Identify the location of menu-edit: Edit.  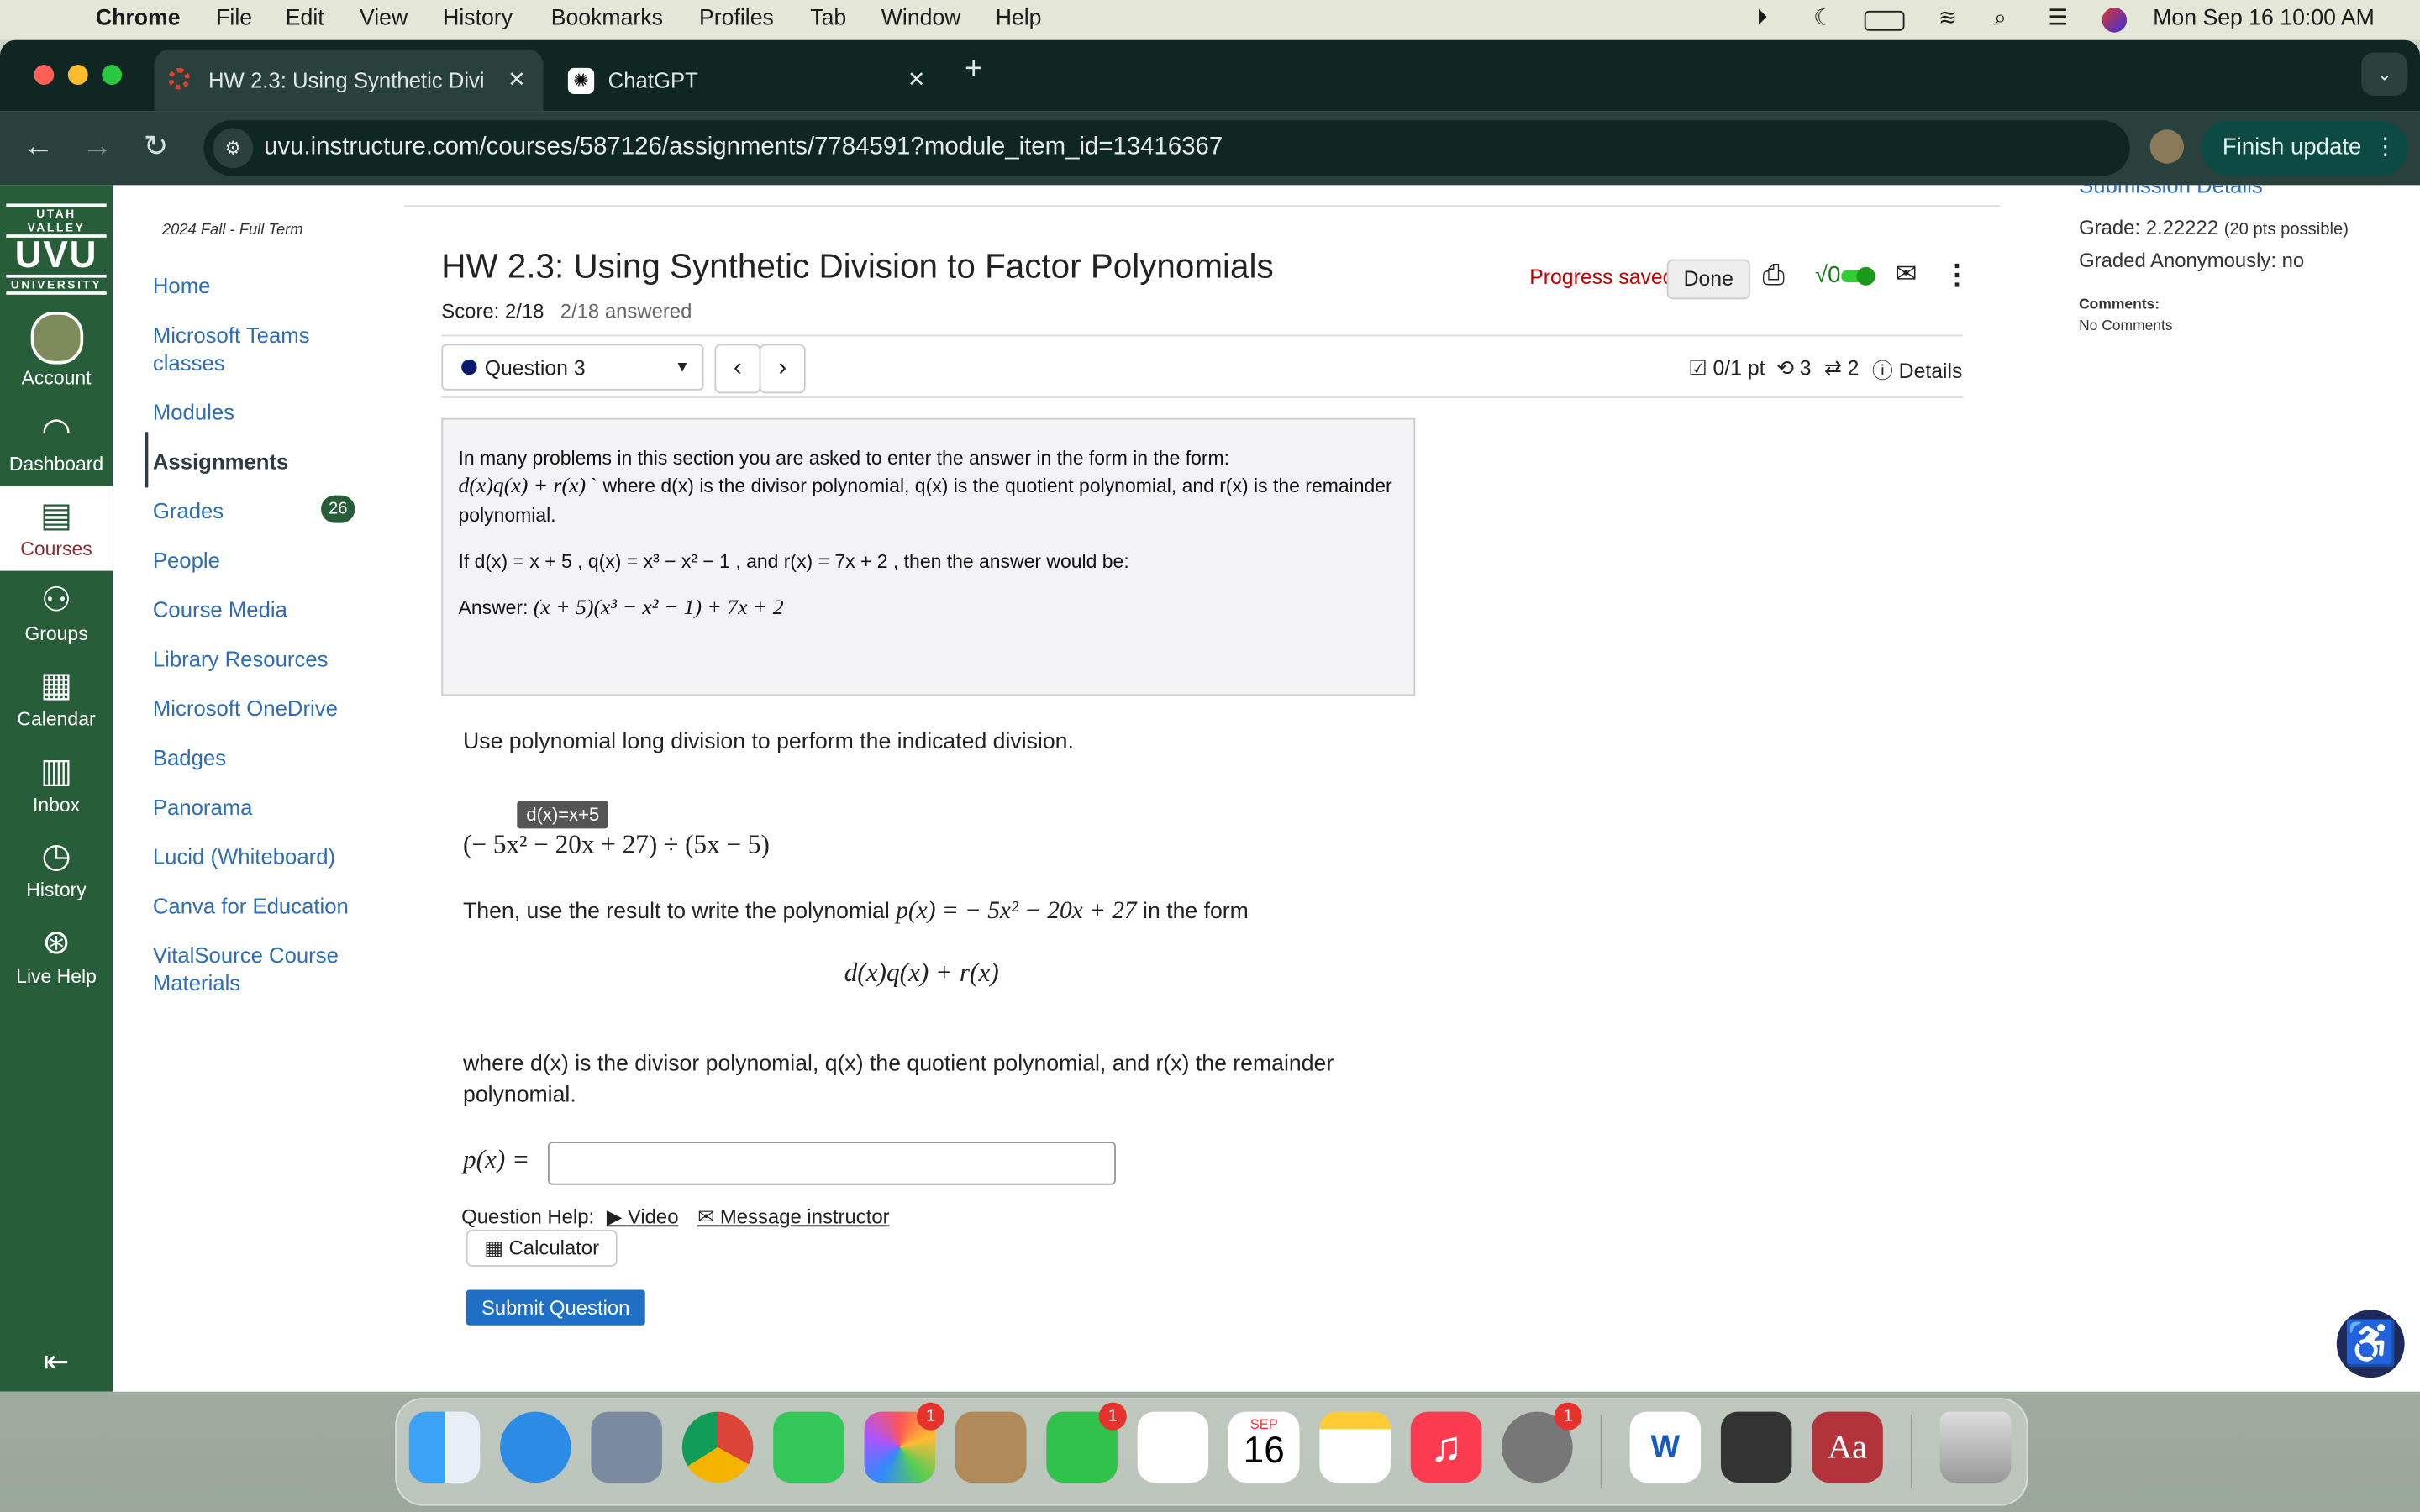
(305, 18).